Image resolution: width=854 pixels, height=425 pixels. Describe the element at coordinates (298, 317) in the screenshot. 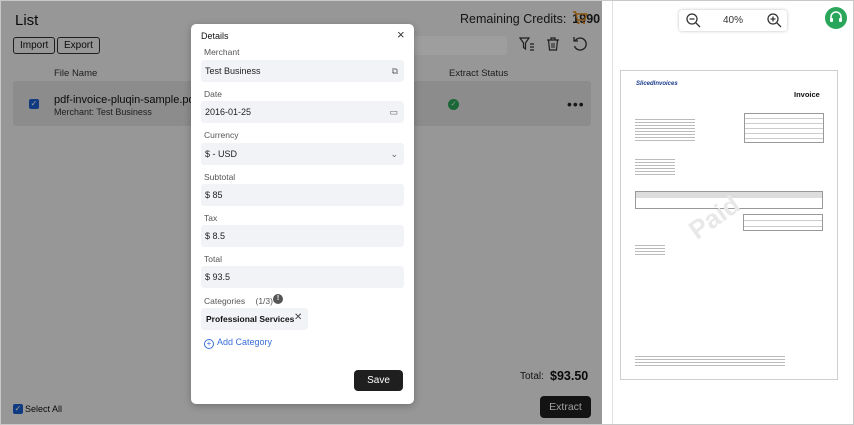

I see `remove-category-icon: ✕` at that location.